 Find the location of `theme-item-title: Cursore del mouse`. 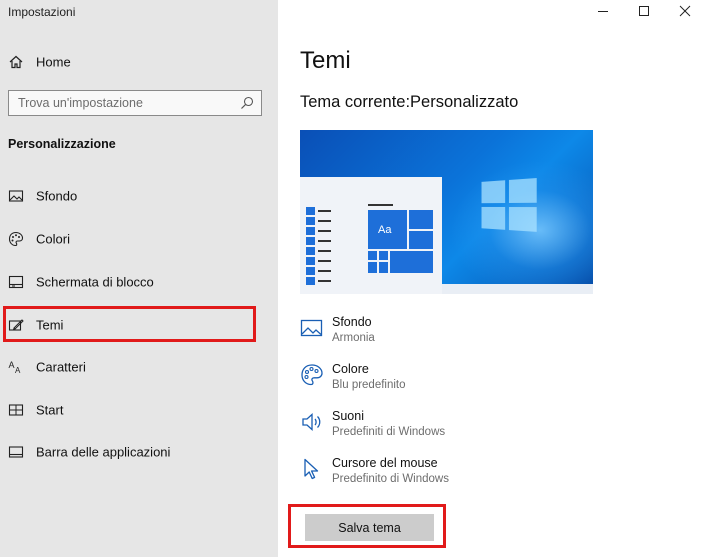

theme-item-title: Cursore del mouse is located at coordinates (385, 463).